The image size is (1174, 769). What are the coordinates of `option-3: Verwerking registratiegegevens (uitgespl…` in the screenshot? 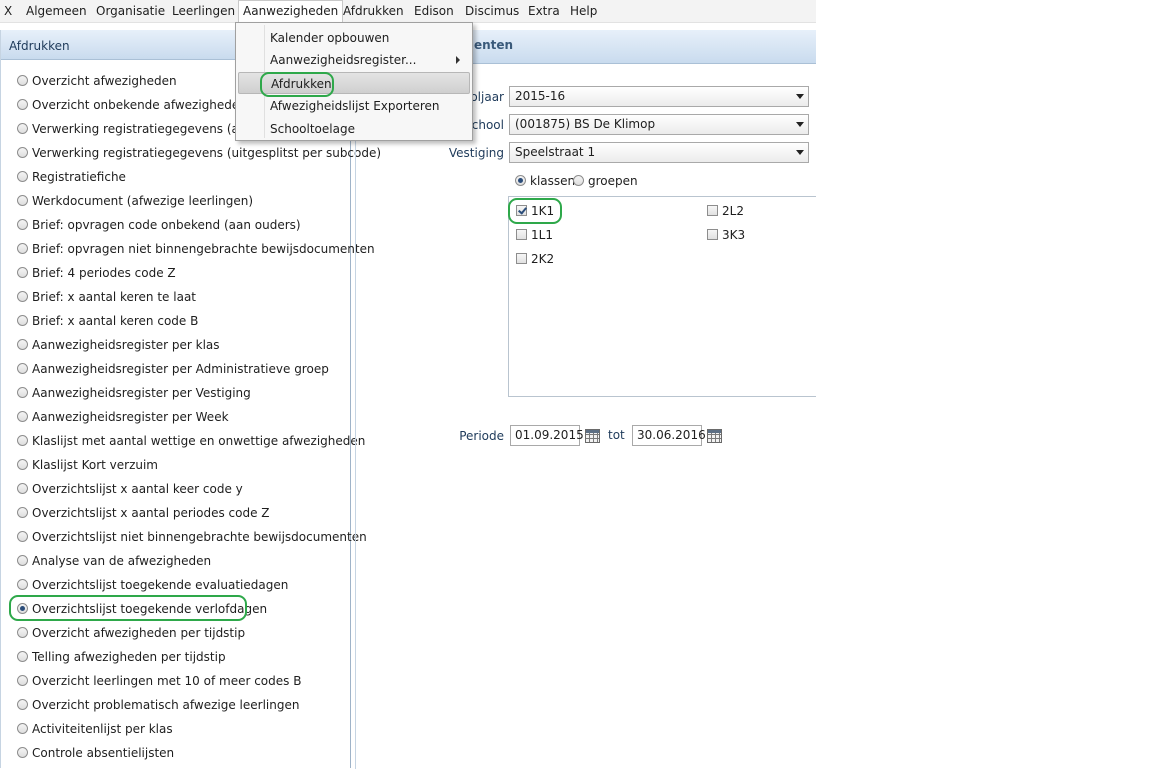 It's located at (199, 153).